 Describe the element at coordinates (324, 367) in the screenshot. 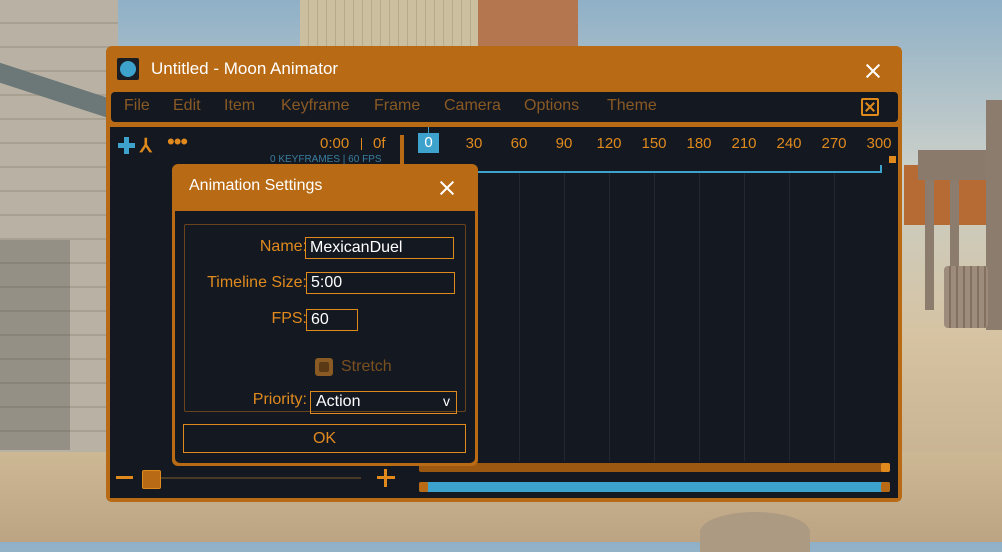

I see `stretch-checkbox` at that location.